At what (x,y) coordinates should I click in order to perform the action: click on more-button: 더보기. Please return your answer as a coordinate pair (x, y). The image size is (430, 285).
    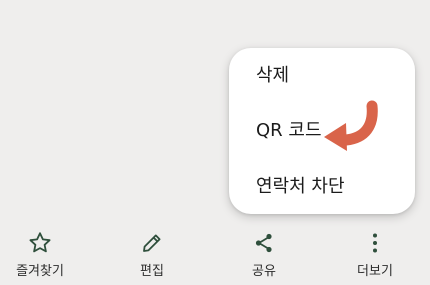
    Looking at the image, I should click on (375, 255).